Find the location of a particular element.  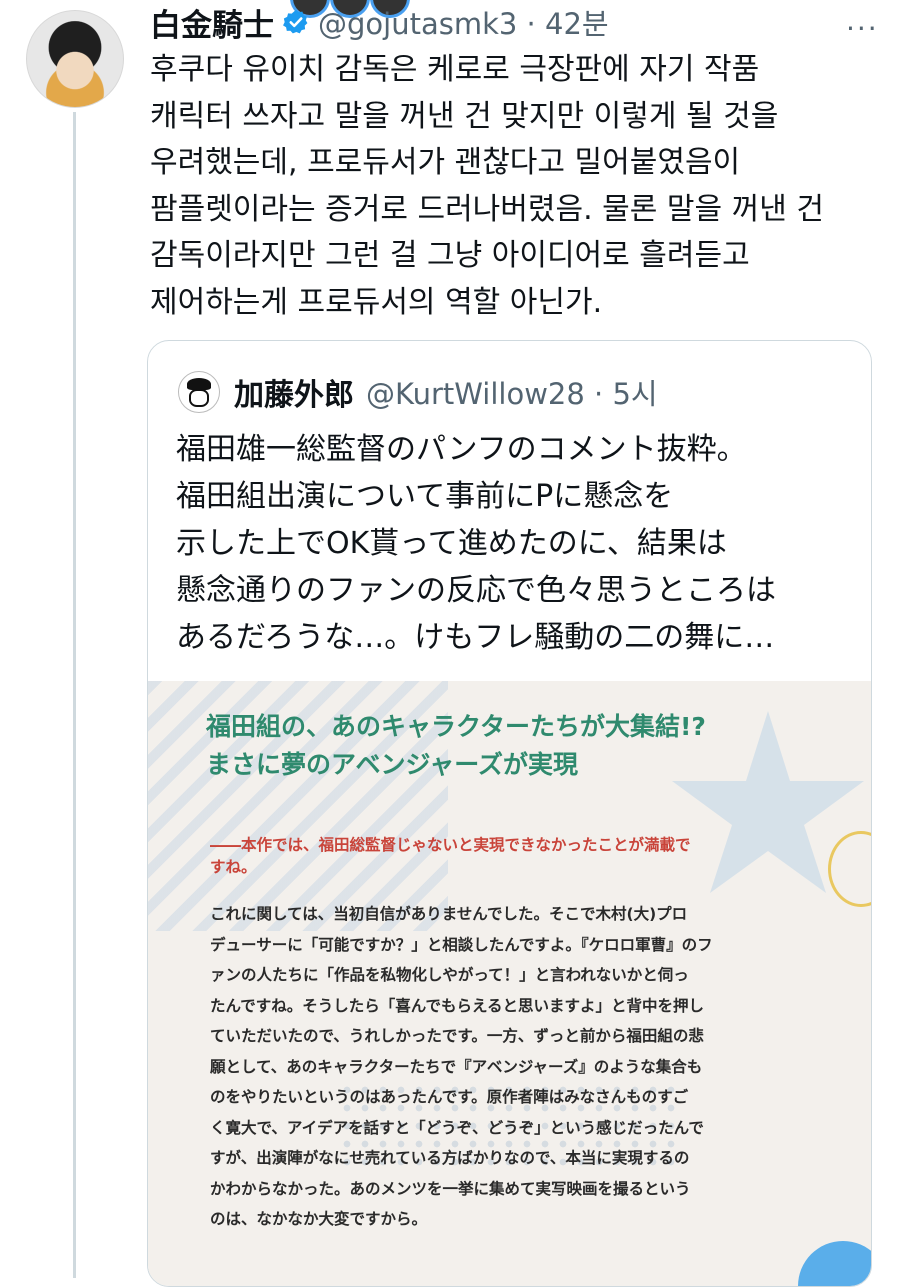

pamphlet-answer-line: すが、出演陣がなにせ売れている方ばかりなので、本当に実現するの is located at coordinates (450, 1158).